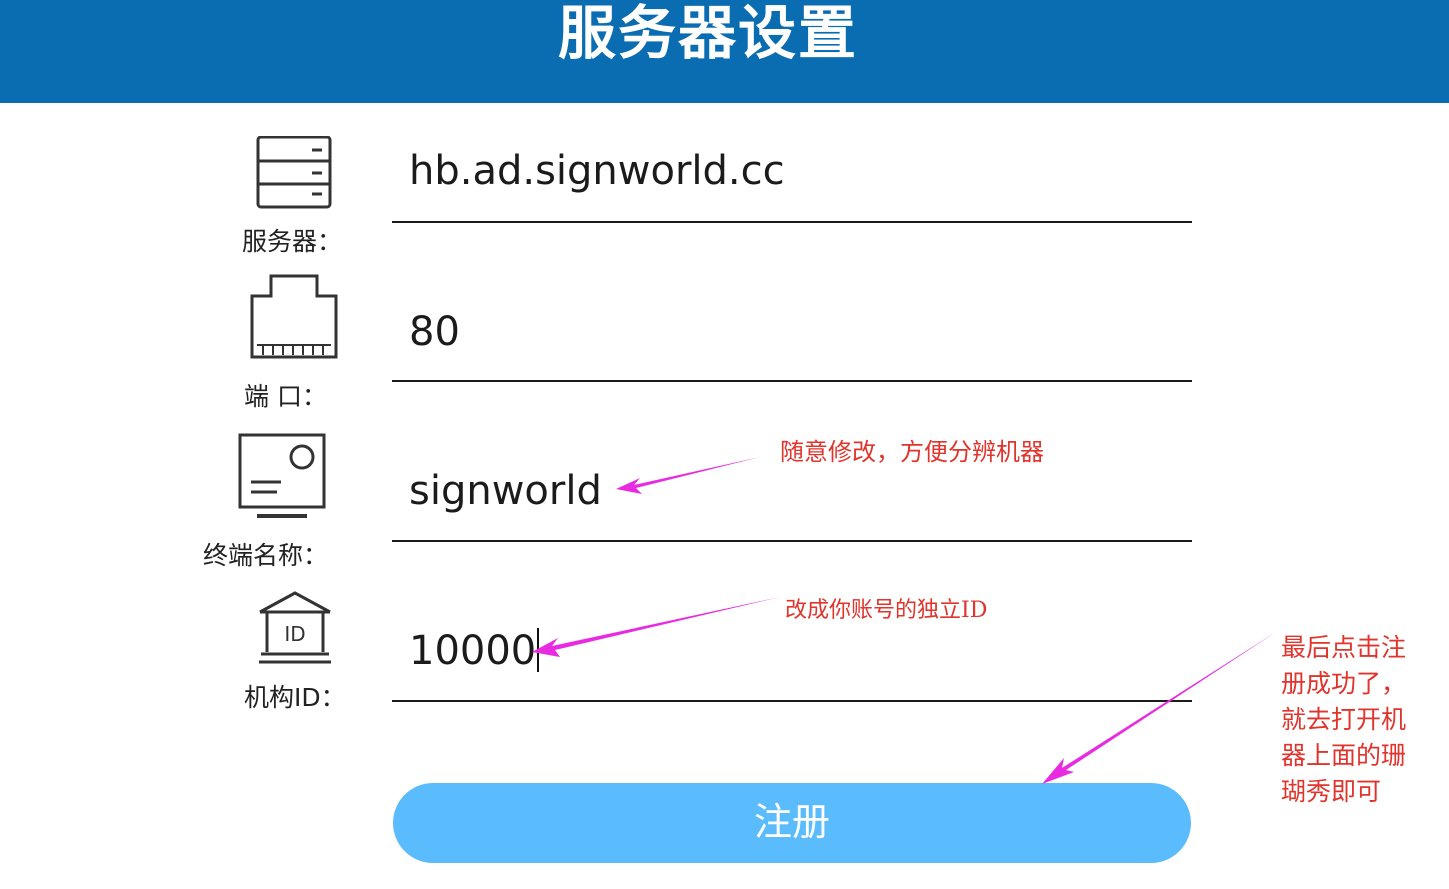 Image resolution: width=1449 pixels, height=889 pixels. What do you see at coordinates (1159, 708) in the screenshot?
I see `arrow-to-register-button` at bounding box center [1159, 708].